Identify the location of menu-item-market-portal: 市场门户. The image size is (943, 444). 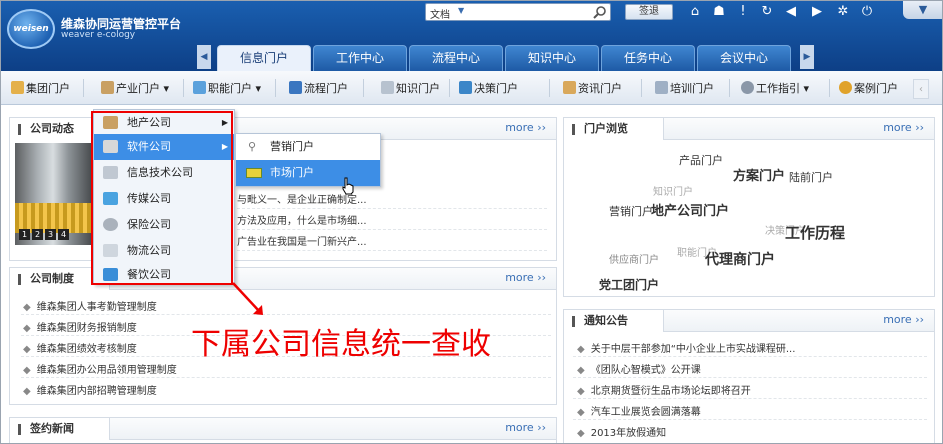
(308, 173).